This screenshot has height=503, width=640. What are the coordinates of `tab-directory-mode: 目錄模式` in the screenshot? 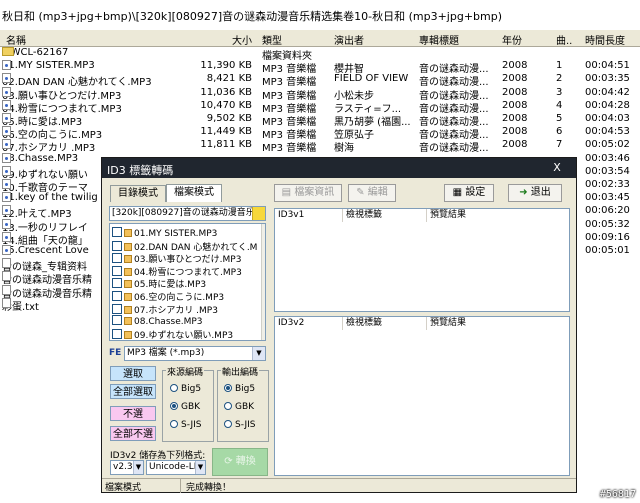 It's located at (138, 193).